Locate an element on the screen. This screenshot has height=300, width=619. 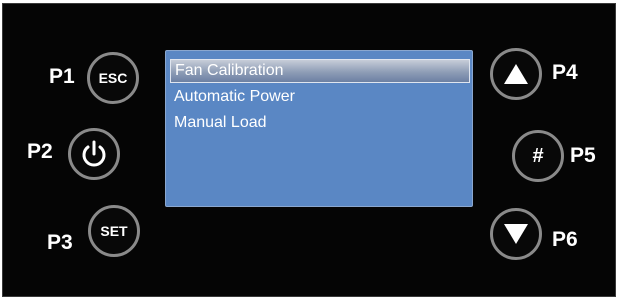
arrow-up-icon is located at coordinates (516, 74).